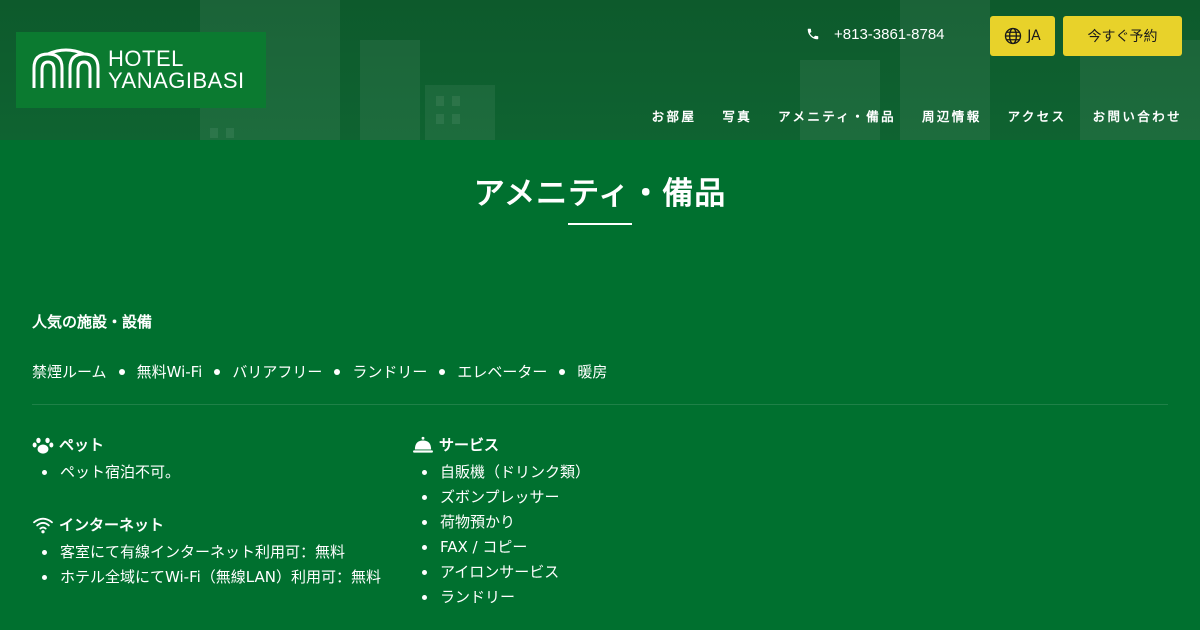 The width and height of the screenshot is (1200, 630). Describe the element at coordinates (592, 522) in the screenshot. I see `list-item: 荷物預かり` at that location.